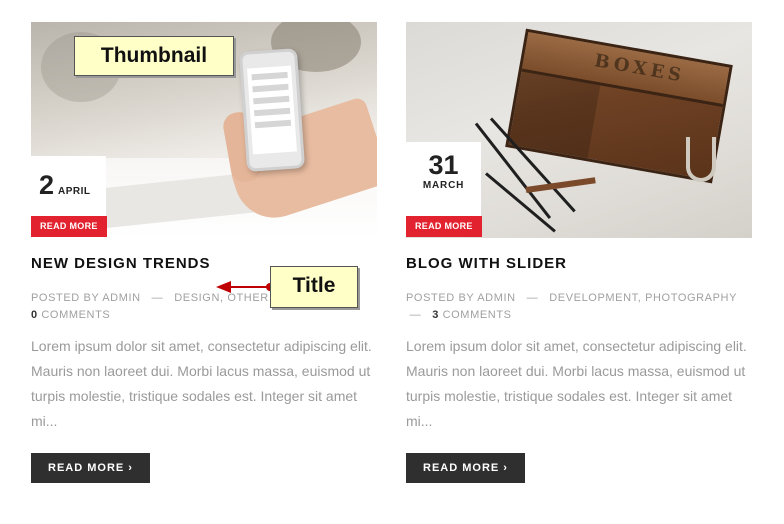 The image size is (784, 524). Describe the element at coordinates (593, 298) in the screenshot. I see `meta-category-link: DEVELOPMENT` at that location.